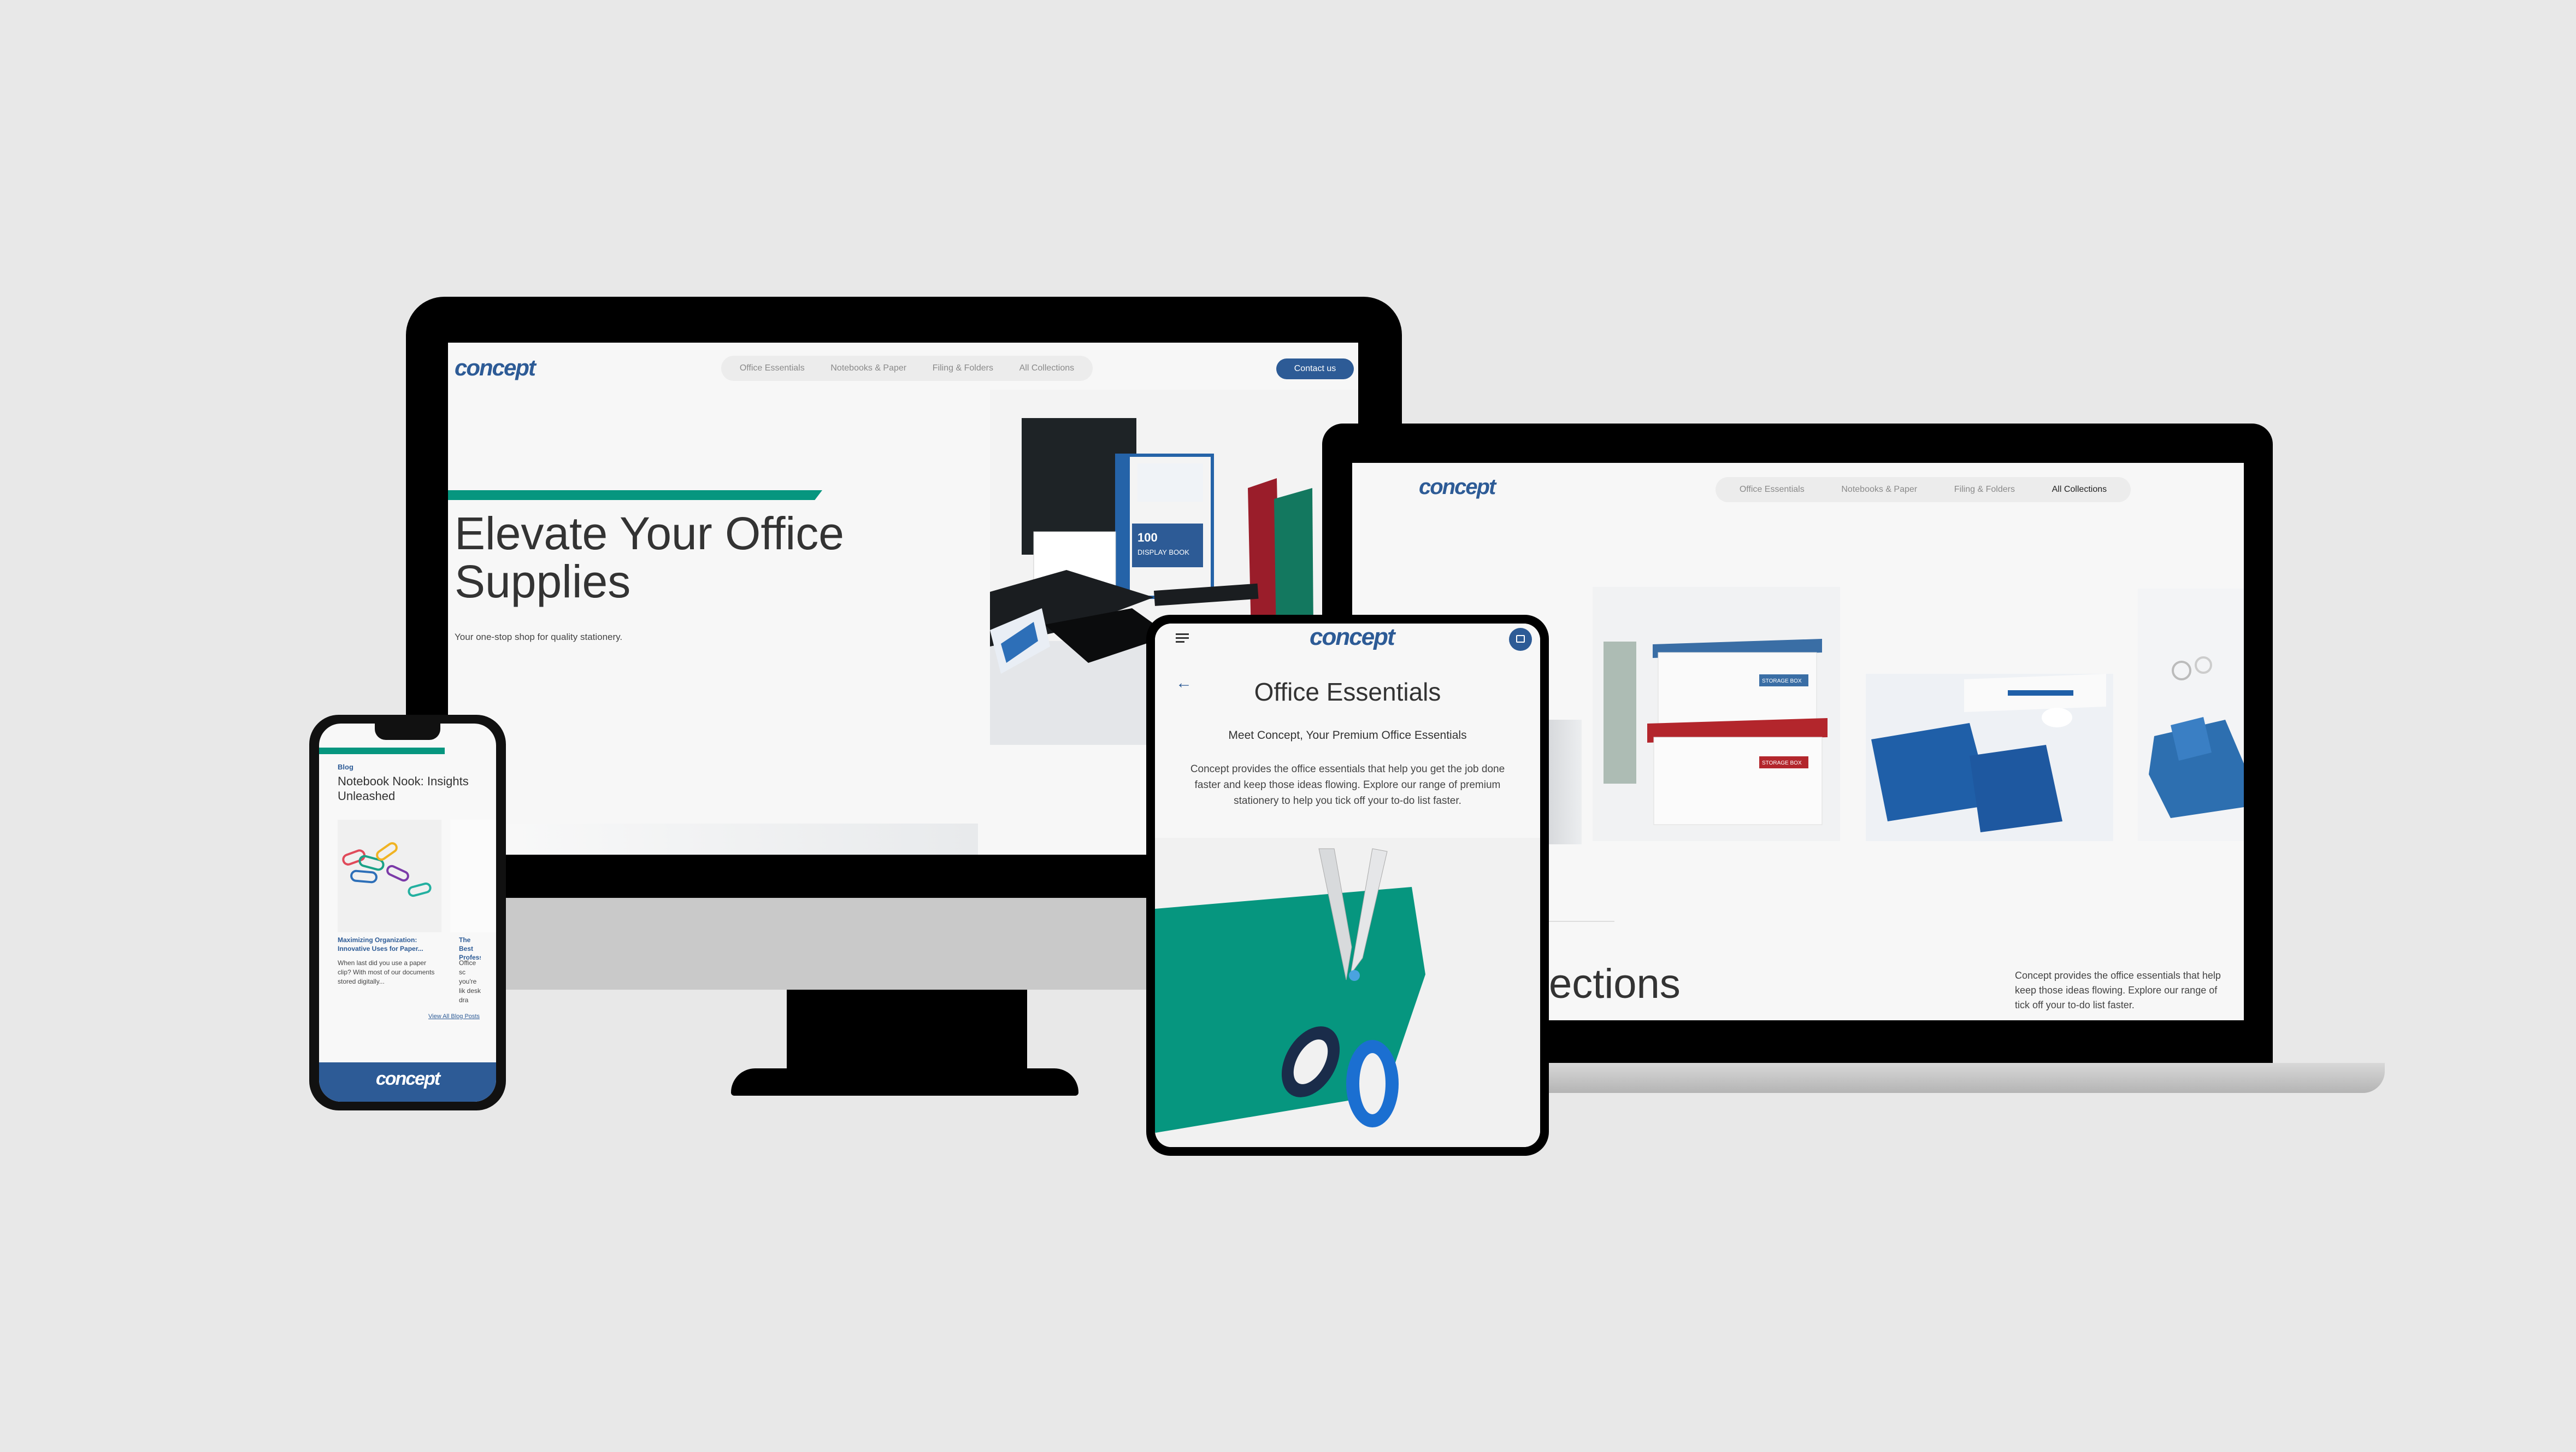 The width and height of the screenshot is (2576, 1452). I want to click on storage-box-illustration: STORAGE BOX STORAGE BOX, so click(1716, 732).